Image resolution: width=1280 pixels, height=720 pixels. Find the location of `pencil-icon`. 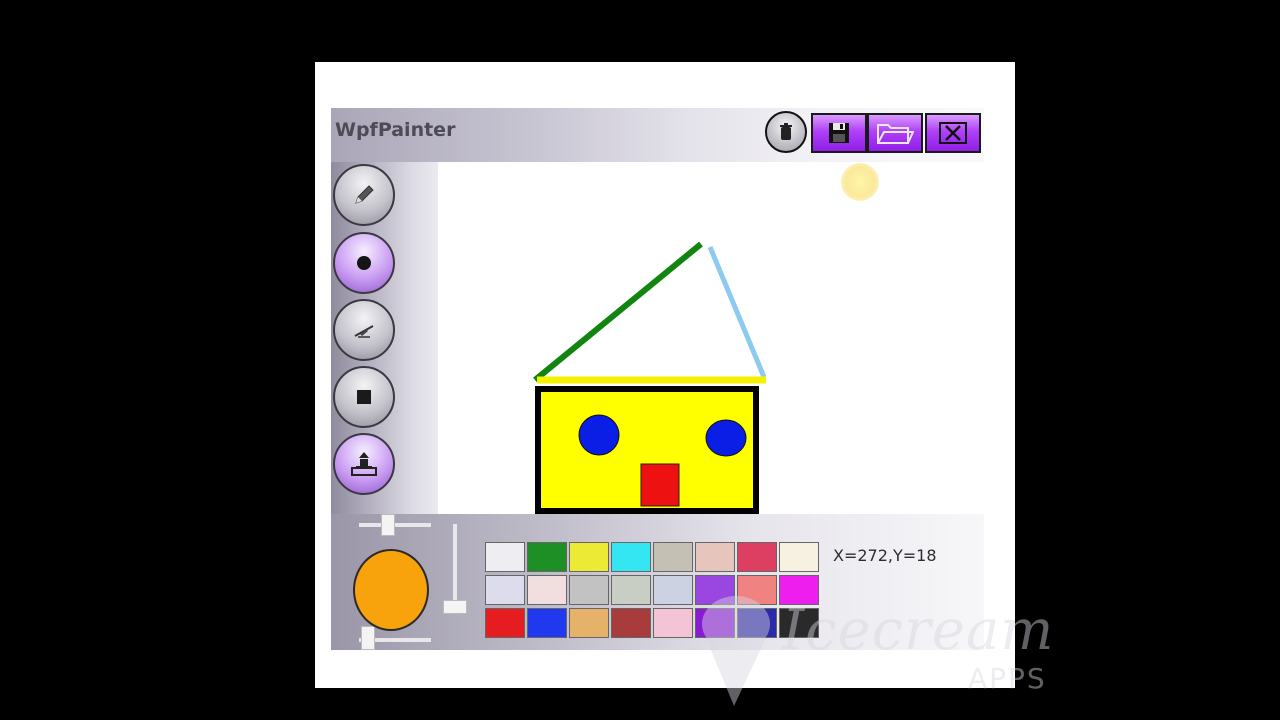

pencil-icon is located at coordinates (364, 194).